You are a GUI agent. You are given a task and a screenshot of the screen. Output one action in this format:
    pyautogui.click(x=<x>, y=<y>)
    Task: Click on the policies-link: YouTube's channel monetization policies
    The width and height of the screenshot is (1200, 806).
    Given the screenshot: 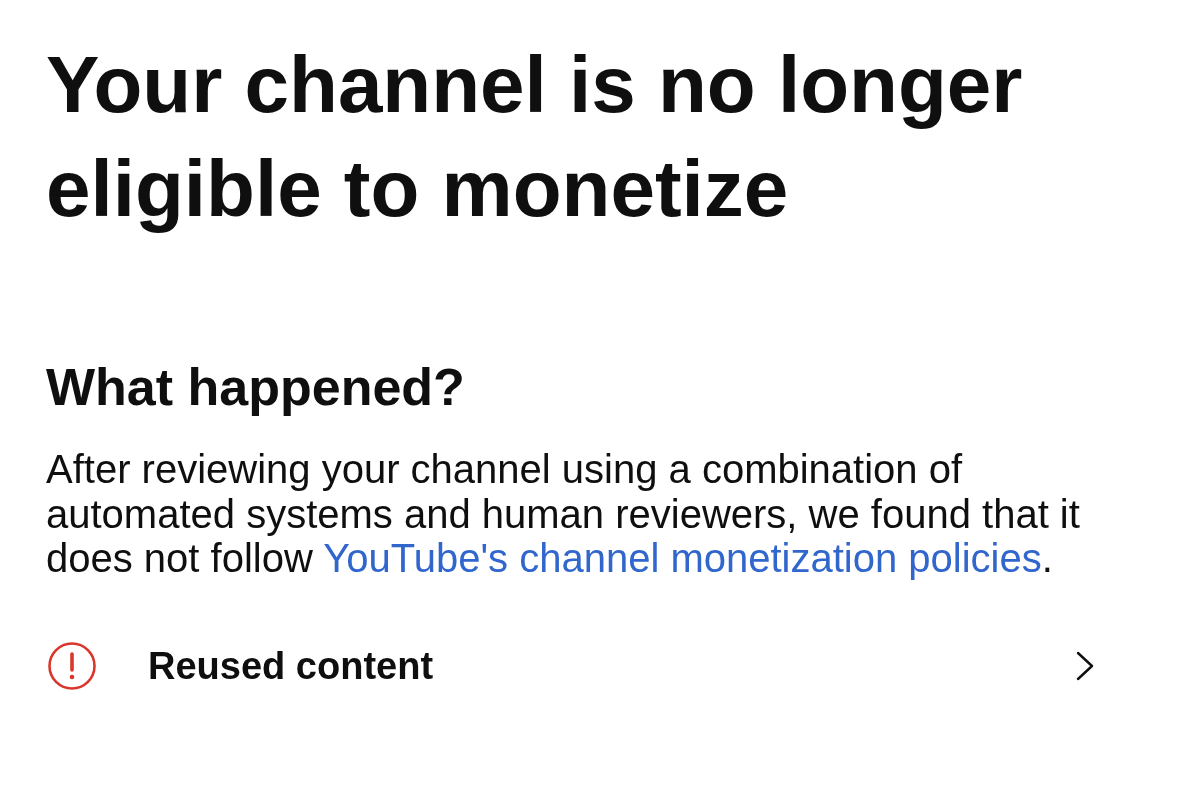 What is the action you would take?
    pyautogui.click(x=682, y=558)
    